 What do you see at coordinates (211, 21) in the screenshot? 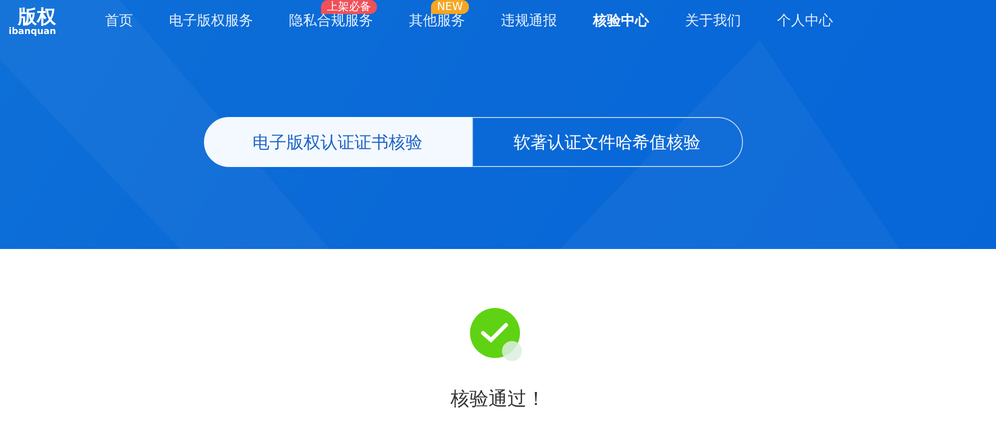
I see `nav-link: 电子版权服务` at bounding box center [211, 21].